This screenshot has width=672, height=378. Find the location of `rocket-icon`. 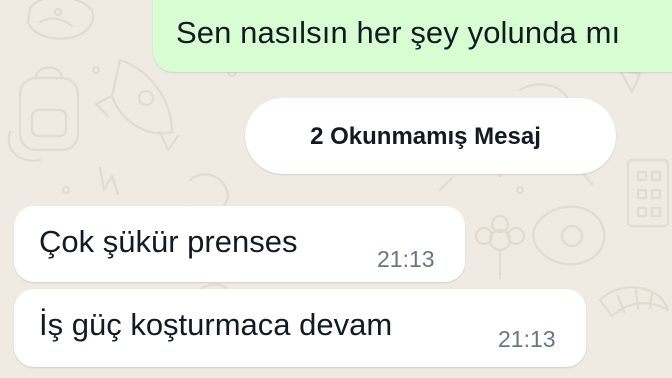

rocket-icon is located at coordinates (137, 105).